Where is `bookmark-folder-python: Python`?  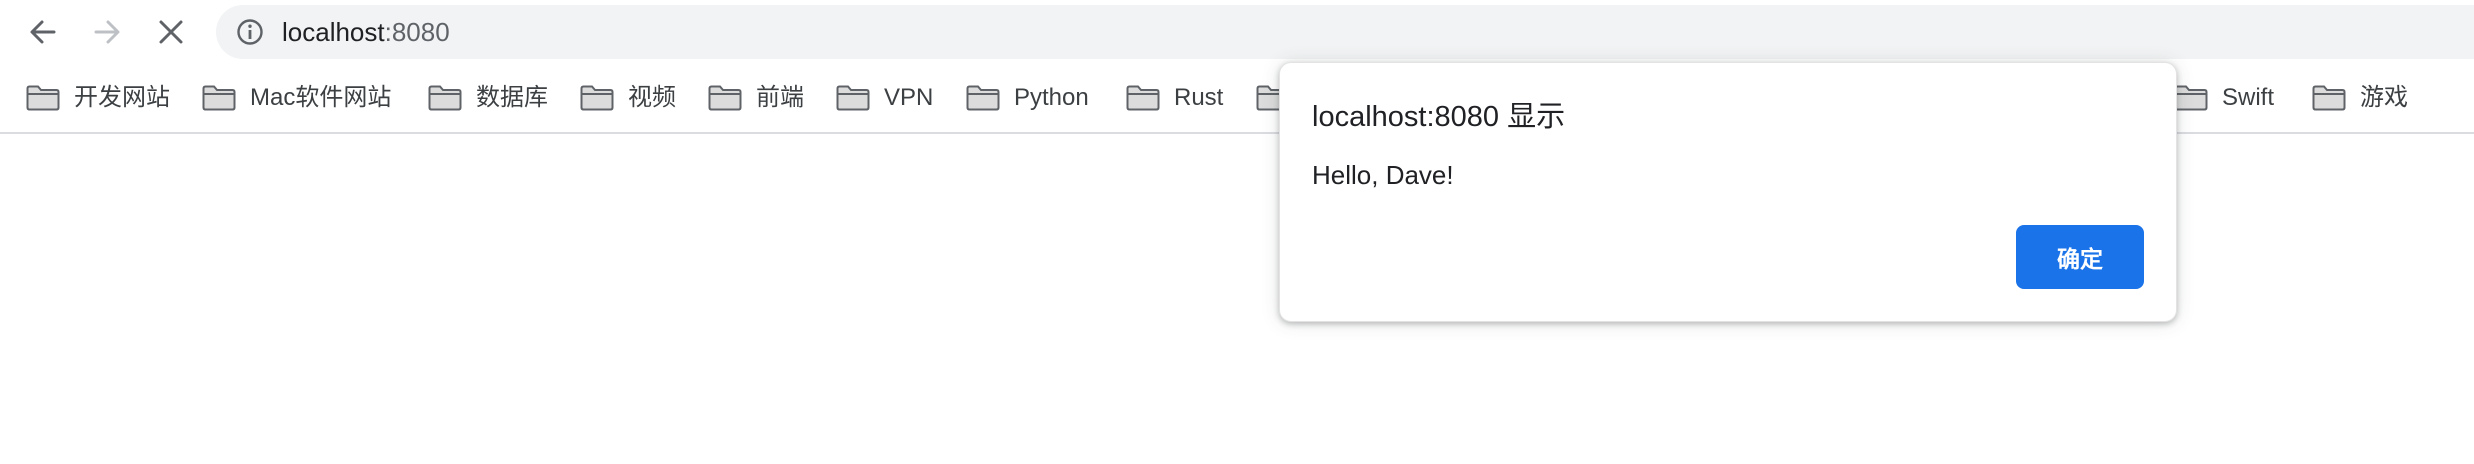 bookmark-folder-python: Python is located at coordinates (1027, 98).